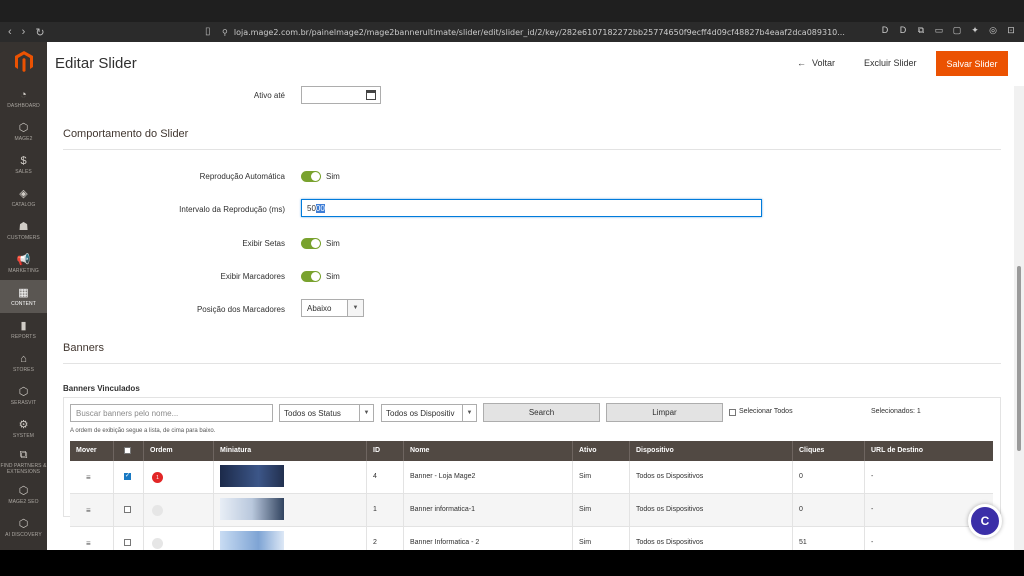  What do you see at coordinates (290, 510) in the screenshot?
I see `thumbnail-cell` at bounding box center [290, 510].